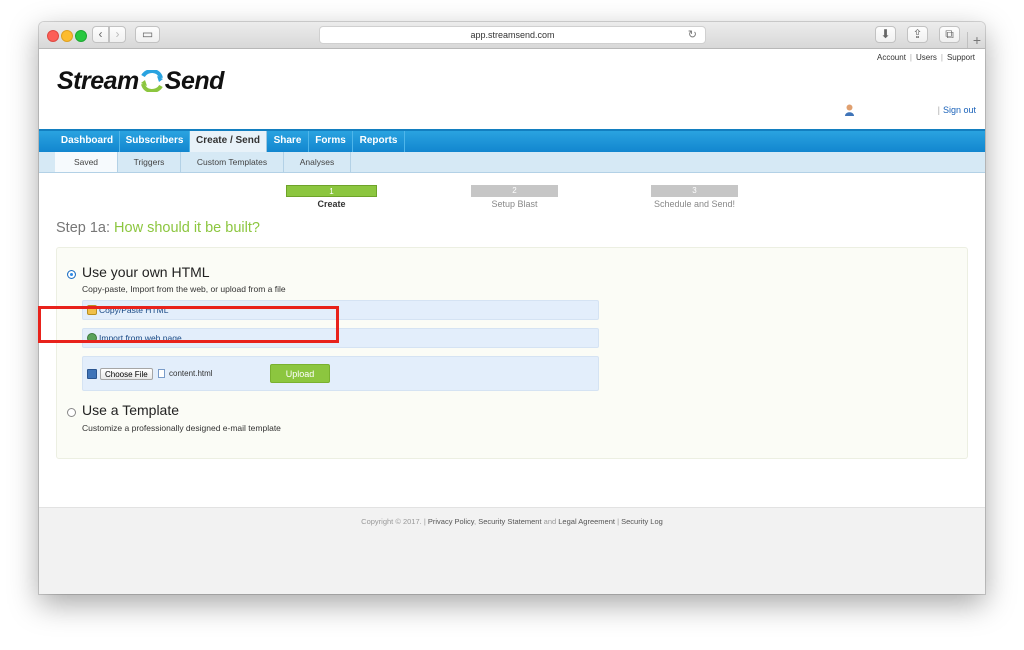 This screenshot has width=1024, height=650. What do you see at coordinates (71, 412) in the screenshot?
I see `radio-use-template` at bounding box center [71, 412].